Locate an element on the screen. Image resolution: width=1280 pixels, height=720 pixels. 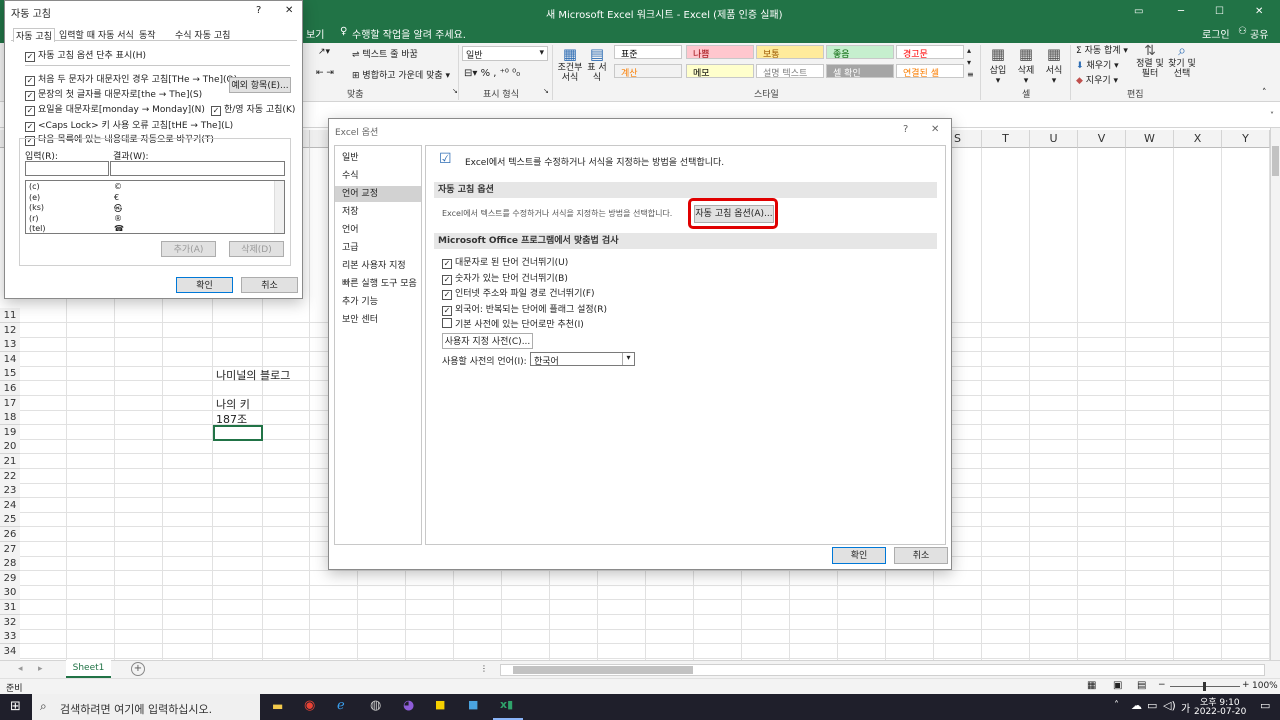
spelling-option-checkbox: ✓ 대문자로 된 단어 건너뛰기(U) is located at coordinates (505, 262).